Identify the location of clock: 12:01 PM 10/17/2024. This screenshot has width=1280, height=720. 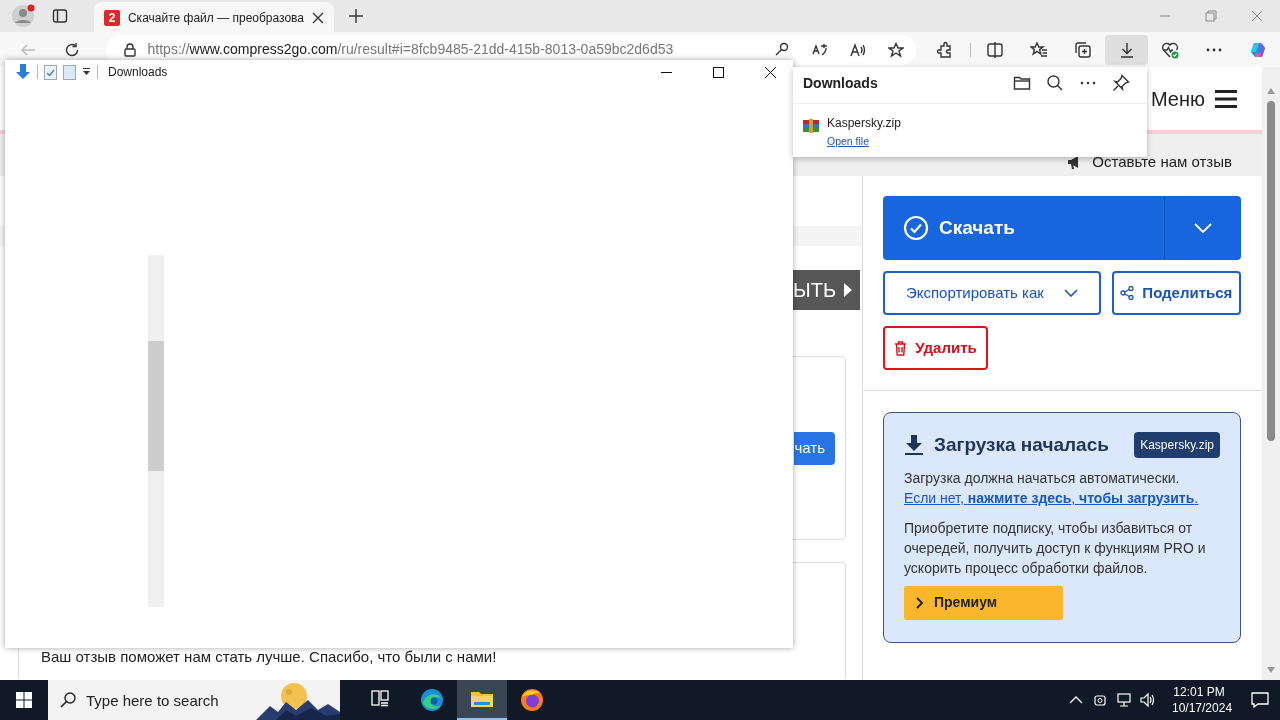
(1199, 700).